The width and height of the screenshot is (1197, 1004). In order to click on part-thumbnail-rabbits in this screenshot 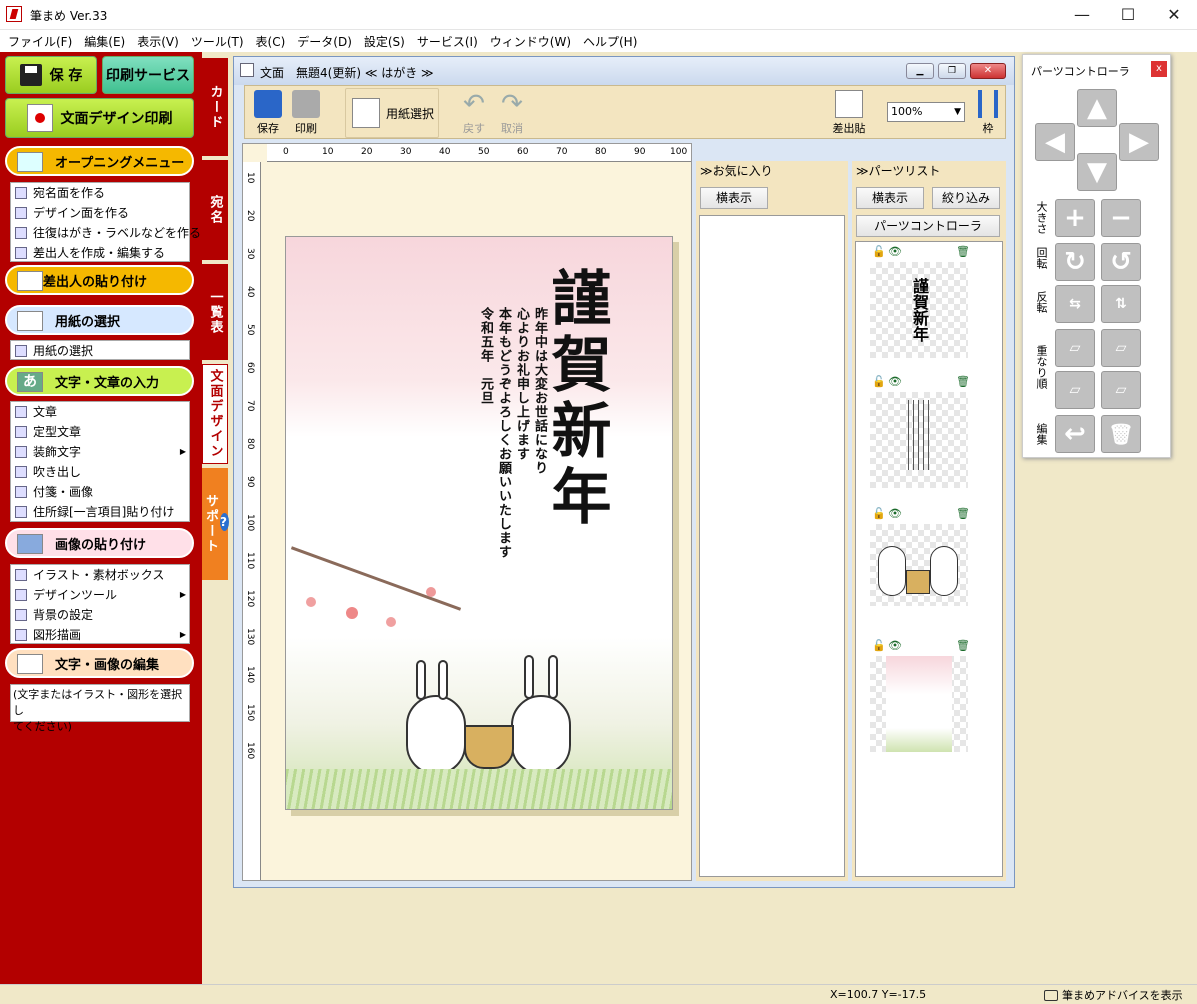, I will do `click(919, 565)`.